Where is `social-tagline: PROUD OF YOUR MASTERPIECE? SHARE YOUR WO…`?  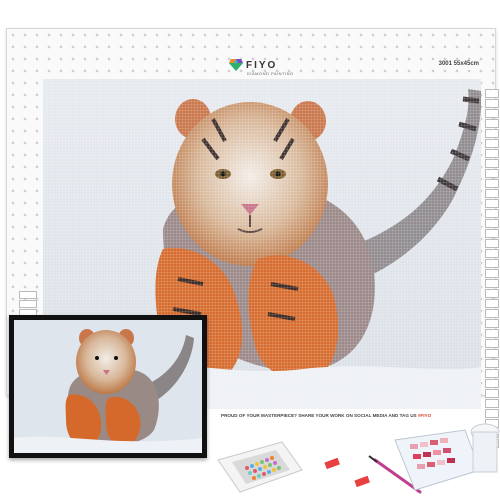
social-tagline: PROUD OF YOUR MASTERPIECE? SHARE YOUR WO… is located at coordinates (326, 415).